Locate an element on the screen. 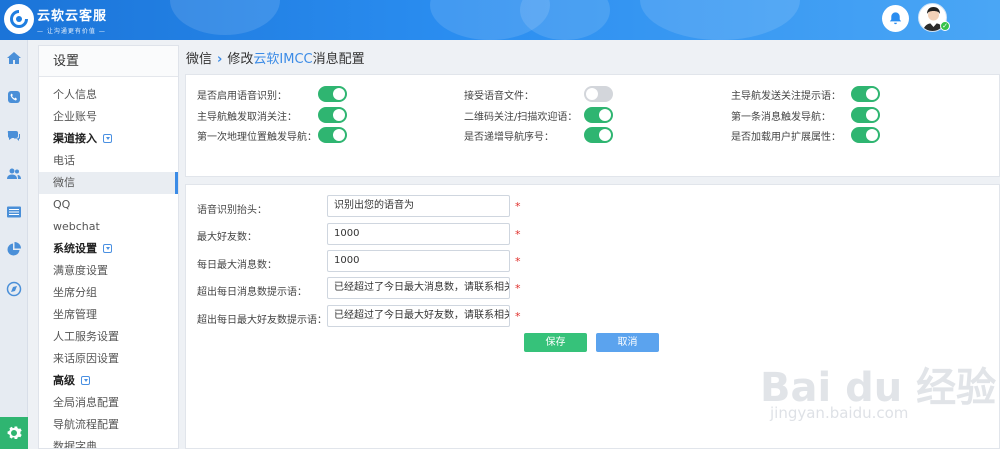 The height and width of the screenshot is (449, 1000). menu-item-phone: 电话 is located at coordinates (108, 161).